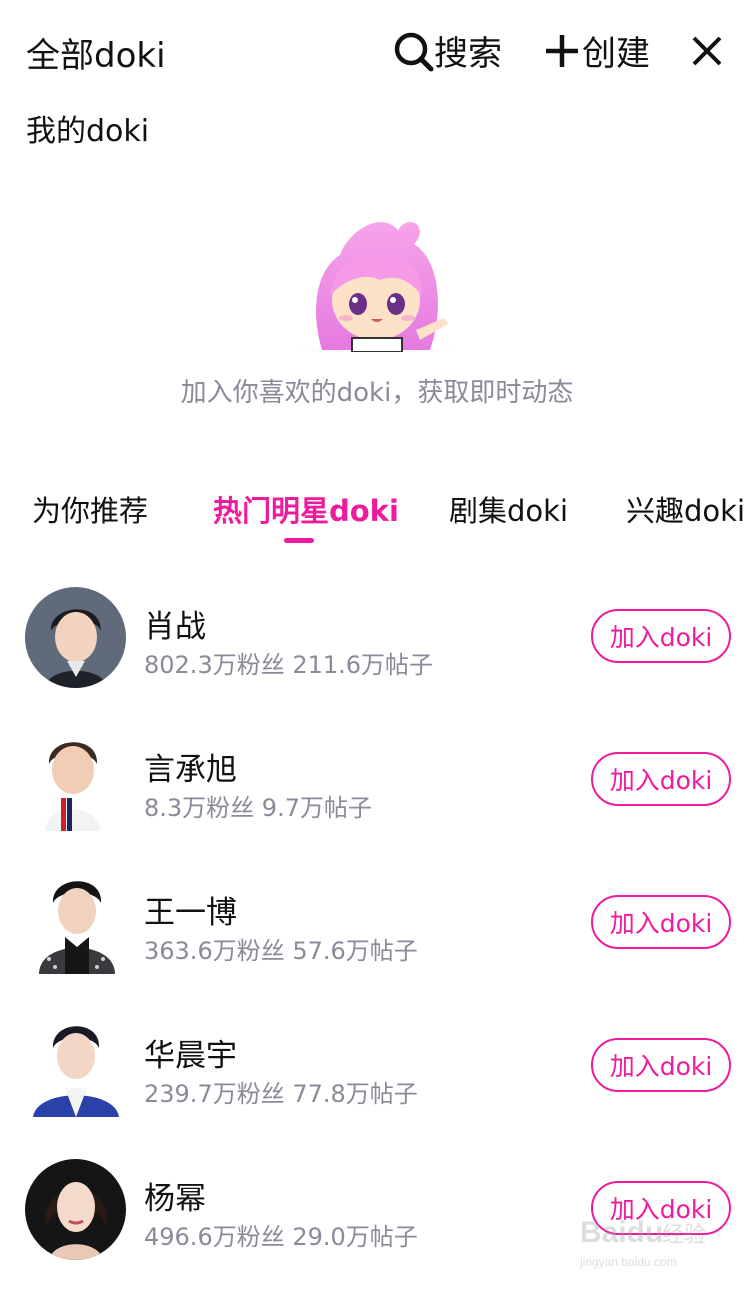 The width and height of the screenshot is (754, 1291). What do you see at coordinates (377, 276) in the screenshot?
I see `doki-mascot-illustration` at bounding box center [377, 276].